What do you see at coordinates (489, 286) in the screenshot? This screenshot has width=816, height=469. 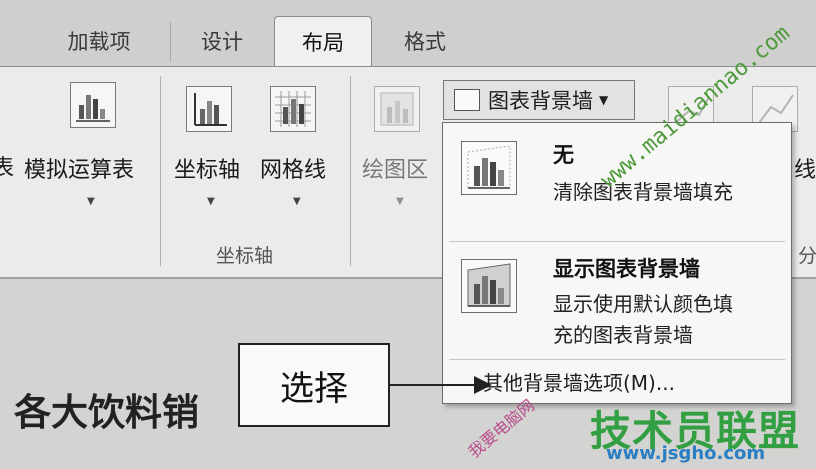 I see `show-wall-icon` at bounding box center [489, 286].